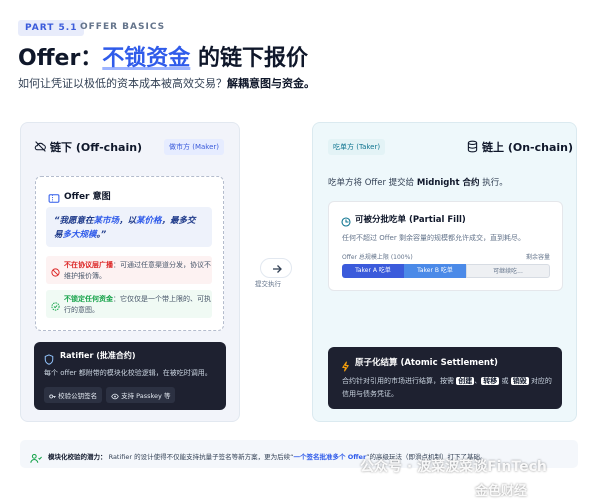  What do you see at coordinates (101, 235) in the screenshot?
I see `quote-part: 。”` at bounding box center [101, 235].